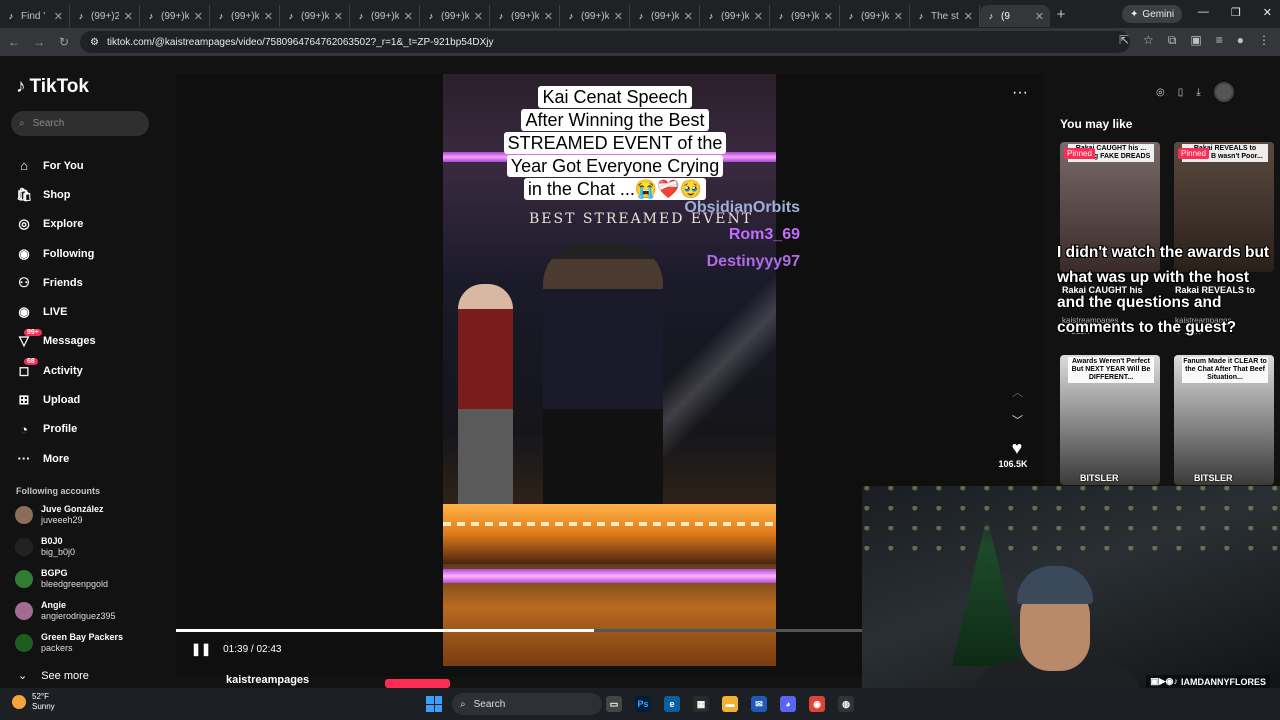 This screenshot has width=1280, height=720. I want to click on sidebar-item-friends: ⚇ Friends, so click(56, 282).